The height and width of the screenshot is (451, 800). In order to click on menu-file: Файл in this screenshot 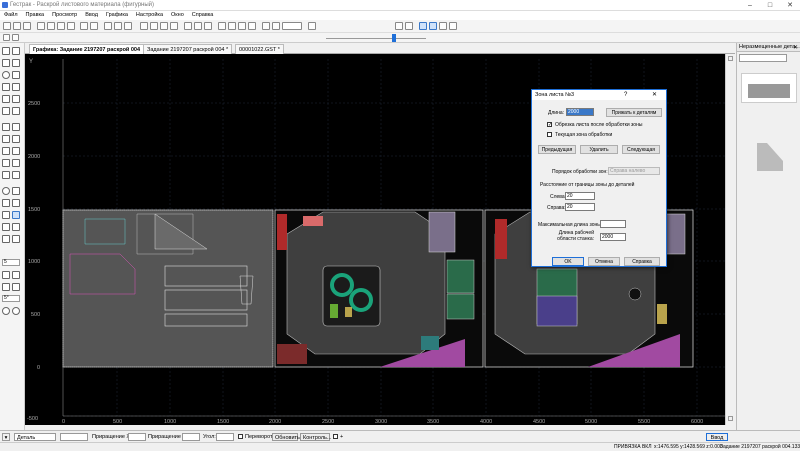, I will do `click(11, 15)`.